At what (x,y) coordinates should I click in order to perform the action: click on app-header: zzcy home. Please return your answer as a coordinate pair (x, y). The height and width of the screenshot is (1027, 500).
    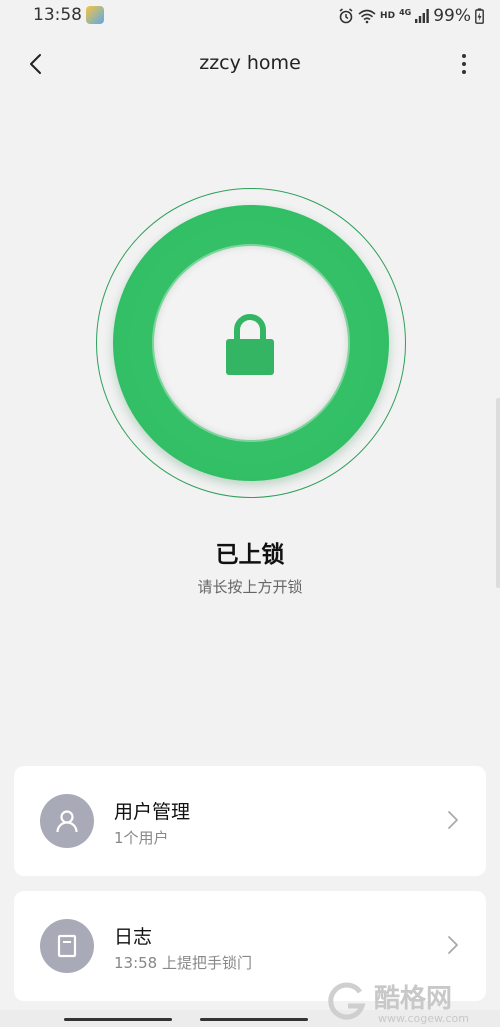
    Looking at the image, I should click on (250, 64).